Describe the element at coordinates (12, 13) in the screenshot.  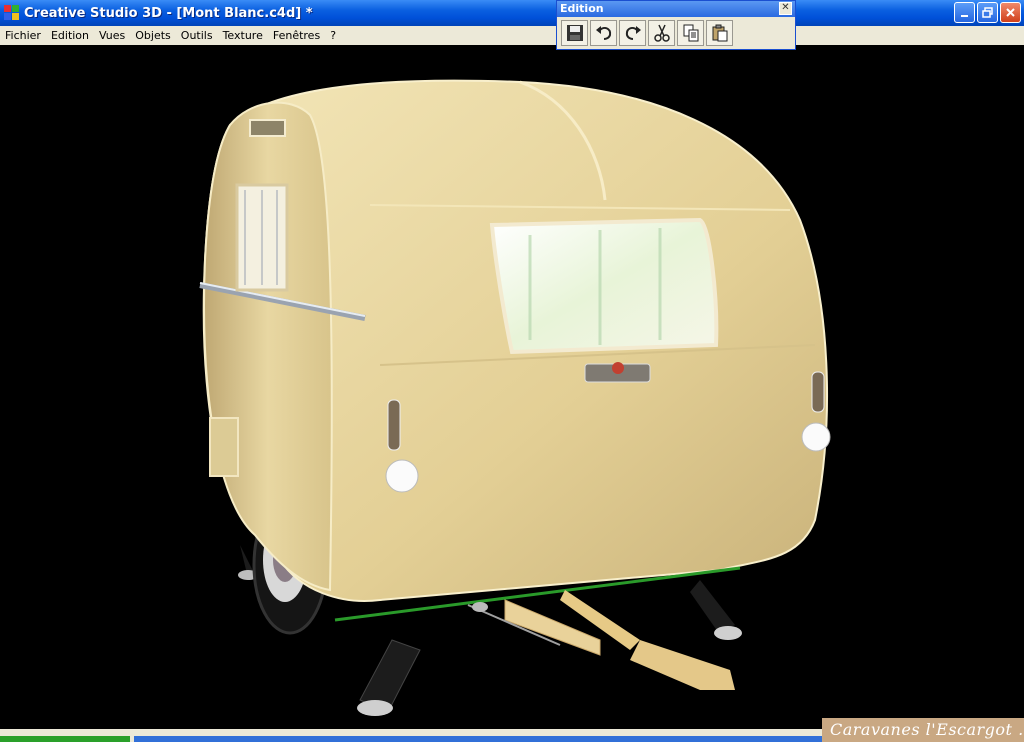
I see `app-icon` at that location.